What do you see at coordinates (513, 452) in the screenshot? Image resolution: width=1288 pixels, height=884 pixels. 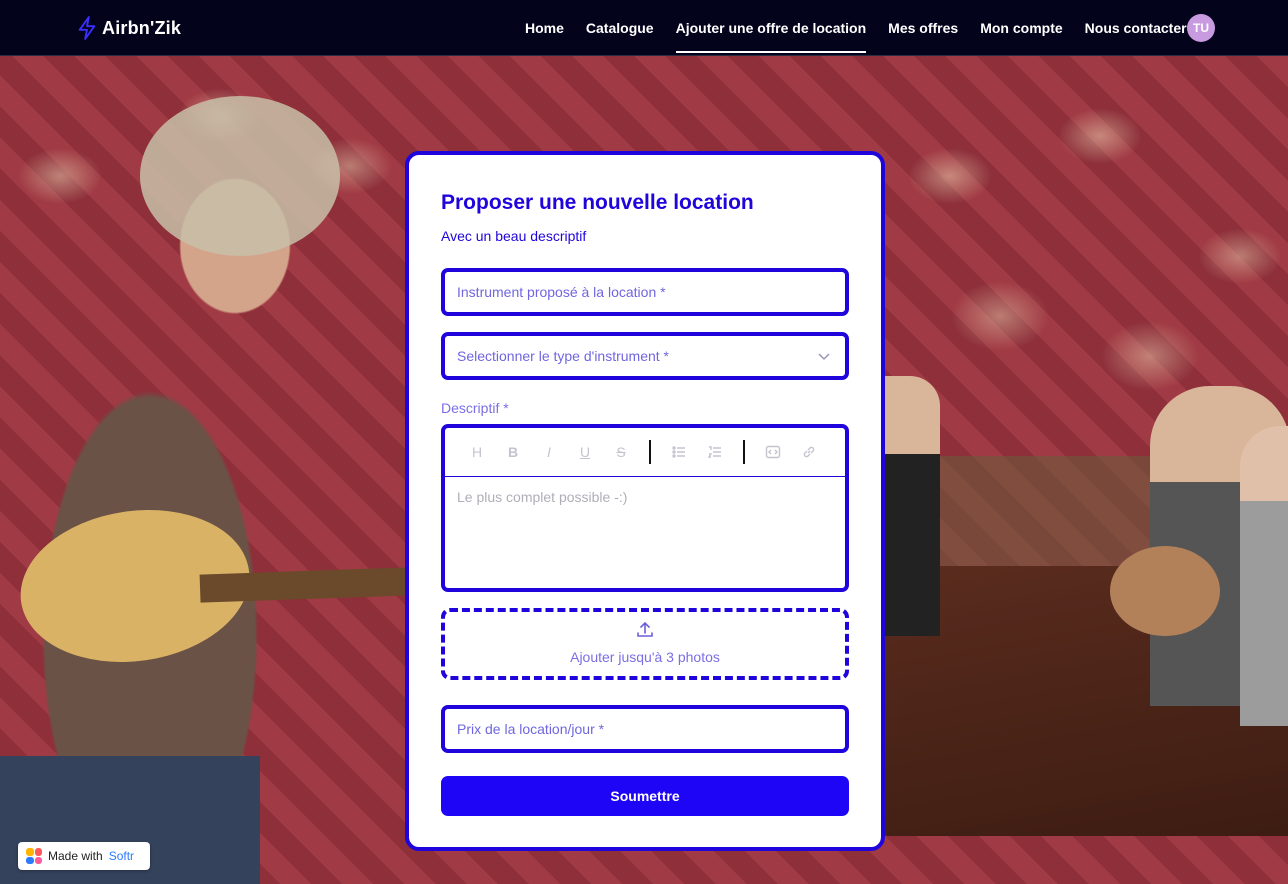 I see `bold-icon: B` at bounding box center [513, 452].